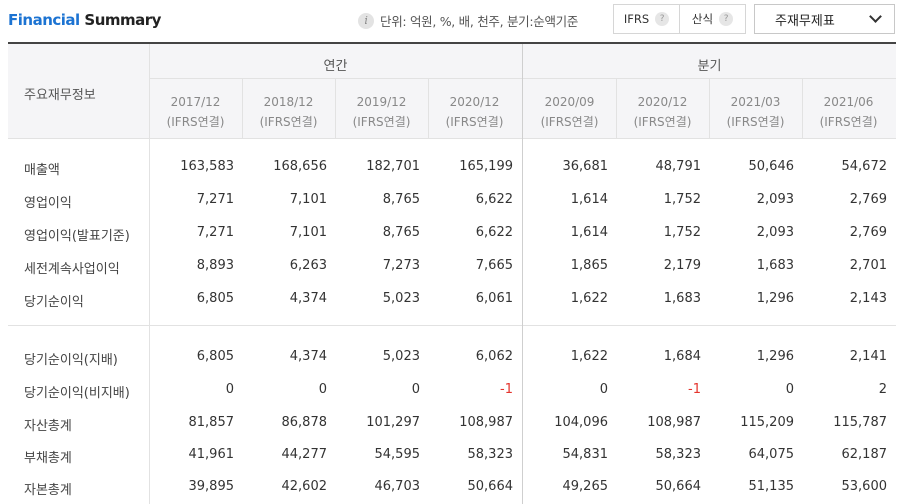 The image size is (900, 504). Describe the element at coordinates (864, 486) in the screenshot. I see `table-cell: 53,600` at that location.